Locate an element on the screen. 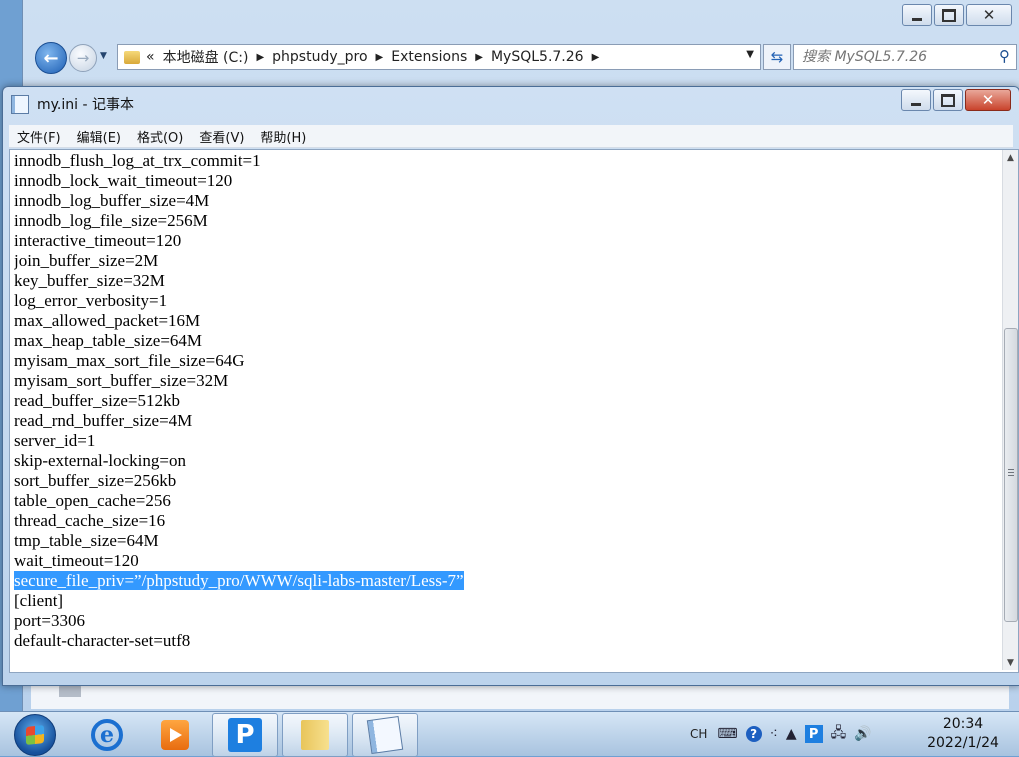 The width and height of the screenshot is (1019, 757). taskbar-ie: e is located at coordinates (107, 735).